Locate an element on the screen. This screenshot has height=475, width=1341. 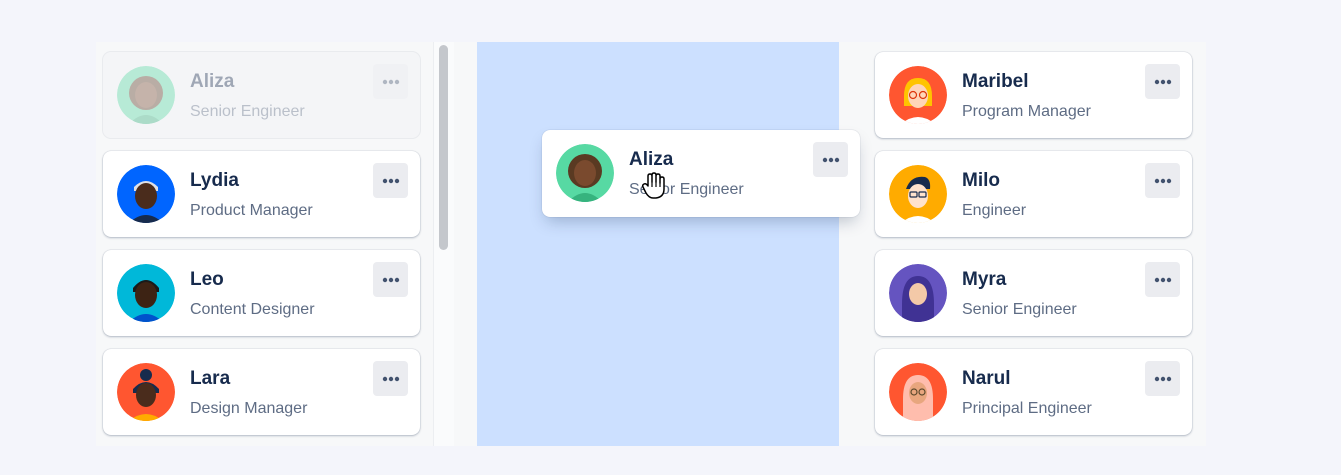
scrollbar-thumb is located at coordinates (443, 147).